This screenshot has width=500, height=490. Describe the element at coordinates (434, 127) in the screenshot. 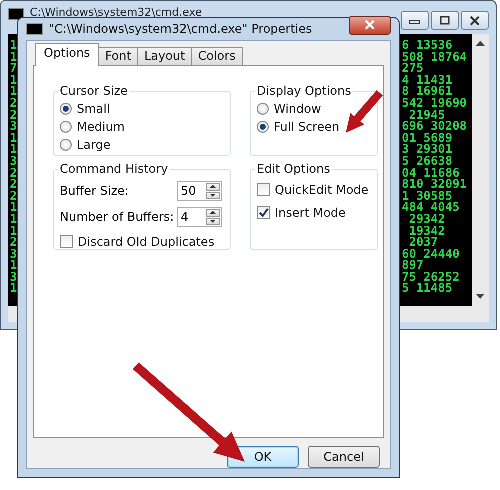

I see `console-text: 696 30208` at that location.